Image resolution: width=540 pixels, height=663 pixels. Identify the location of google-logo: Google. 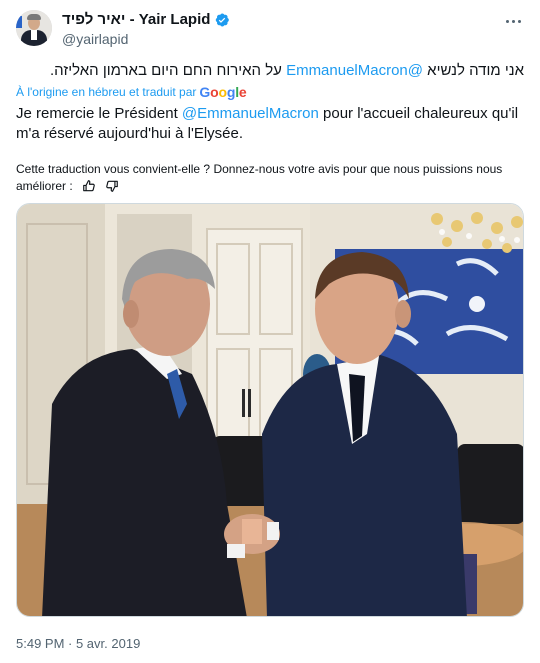
(223, 92).